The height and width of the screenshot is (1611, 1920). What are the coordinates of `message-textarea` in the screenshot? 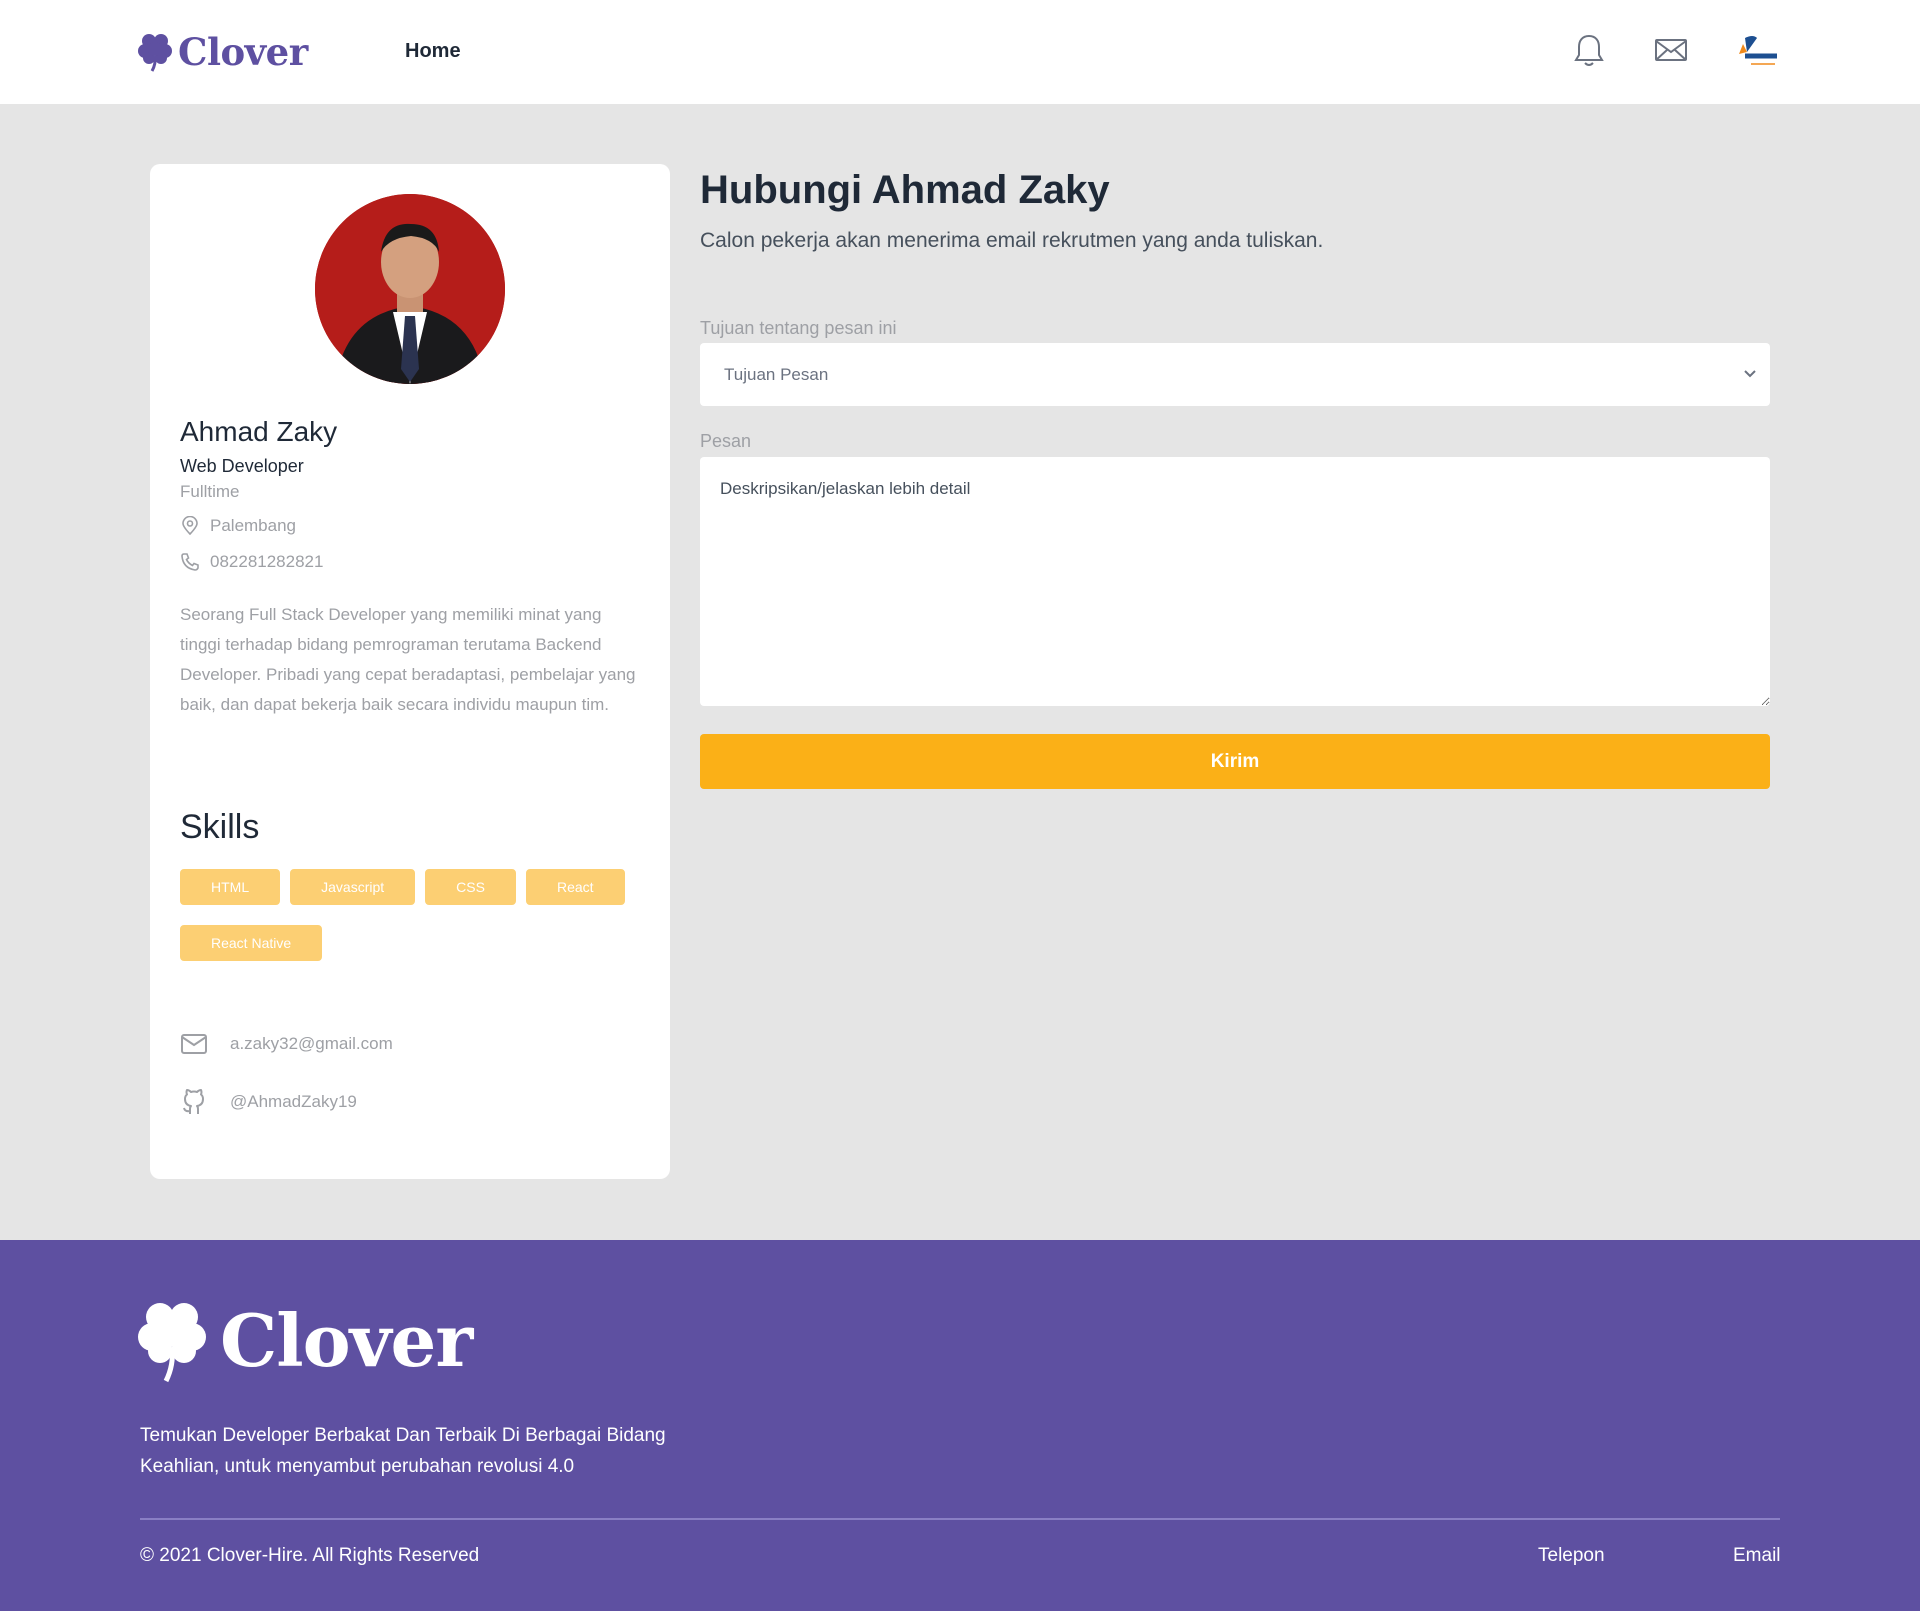 It's located at (1235, 581).